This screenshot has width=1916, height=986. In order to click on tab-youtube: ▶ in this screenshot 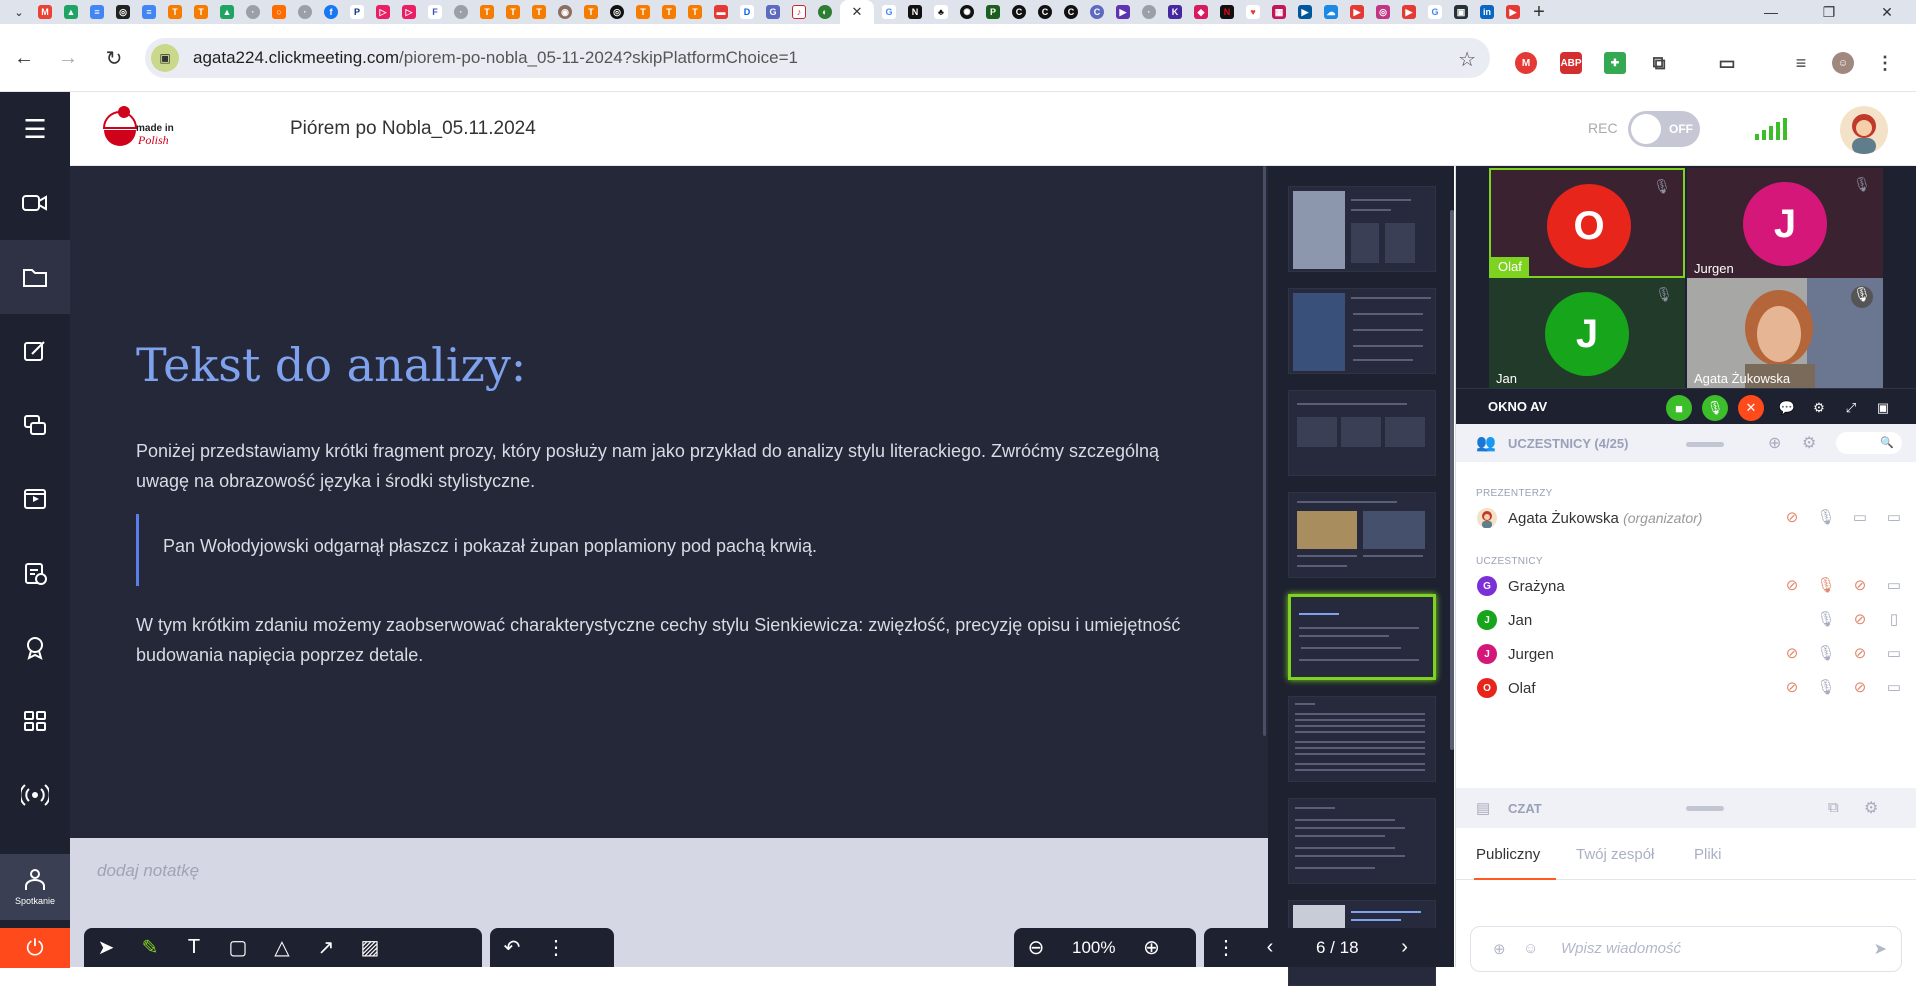, I will do `click(1357, 12)`.